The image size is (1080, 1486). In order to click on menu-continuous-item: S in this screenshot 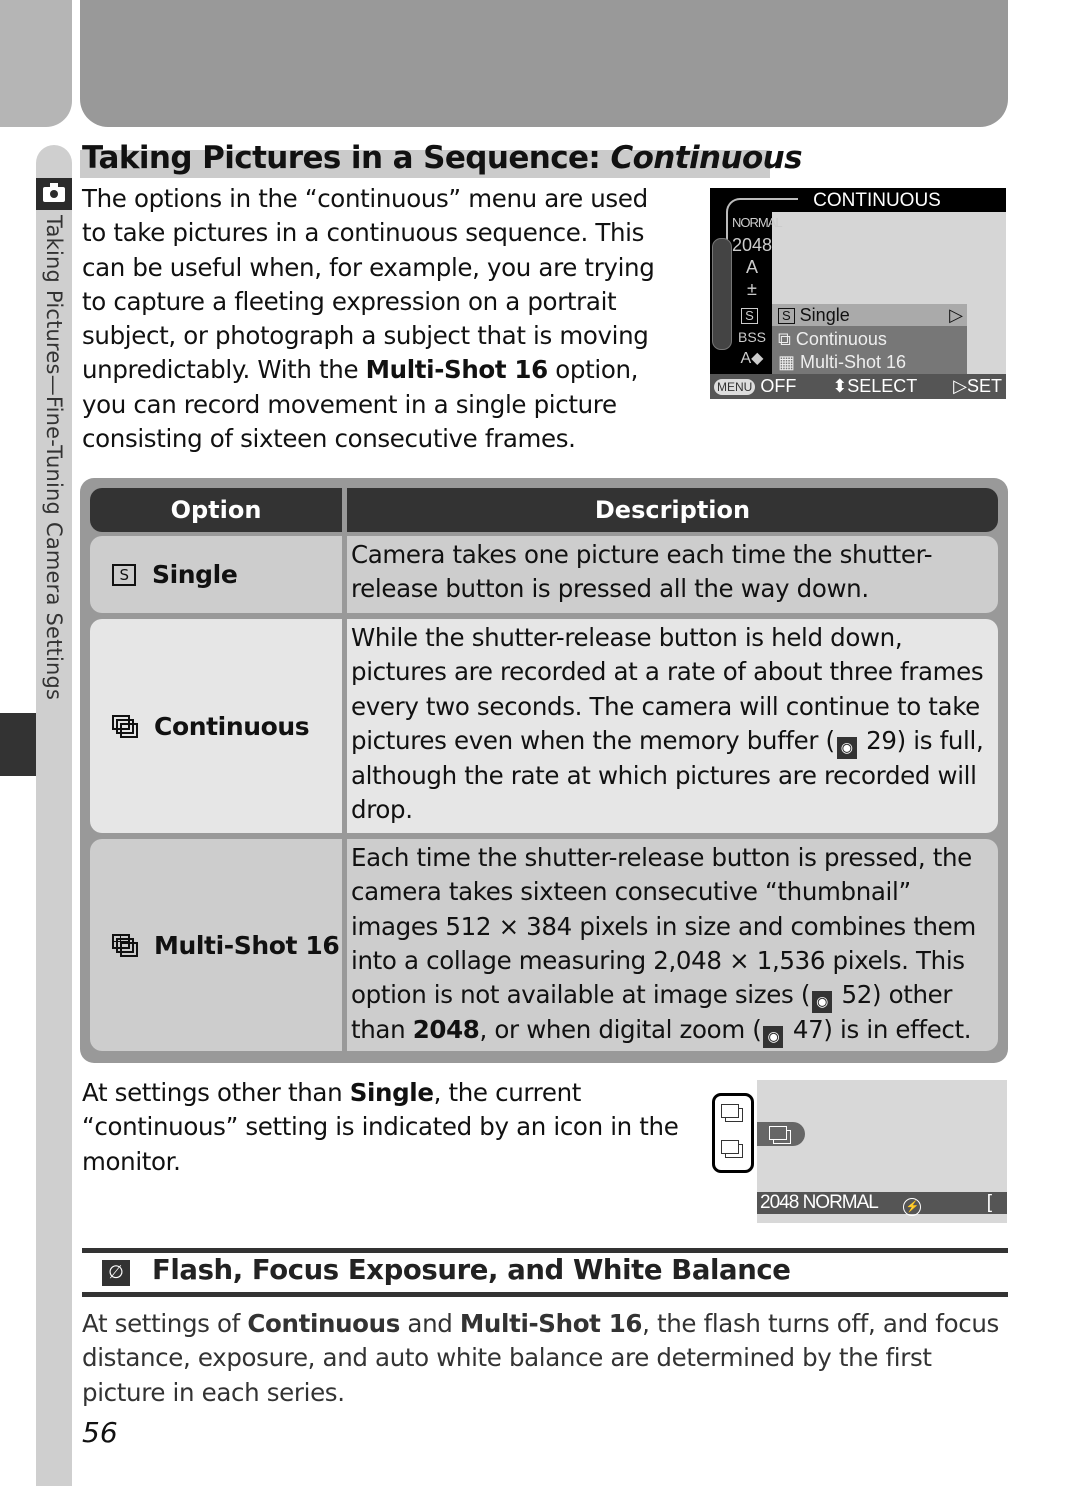, I will do `click(749, 316)`.